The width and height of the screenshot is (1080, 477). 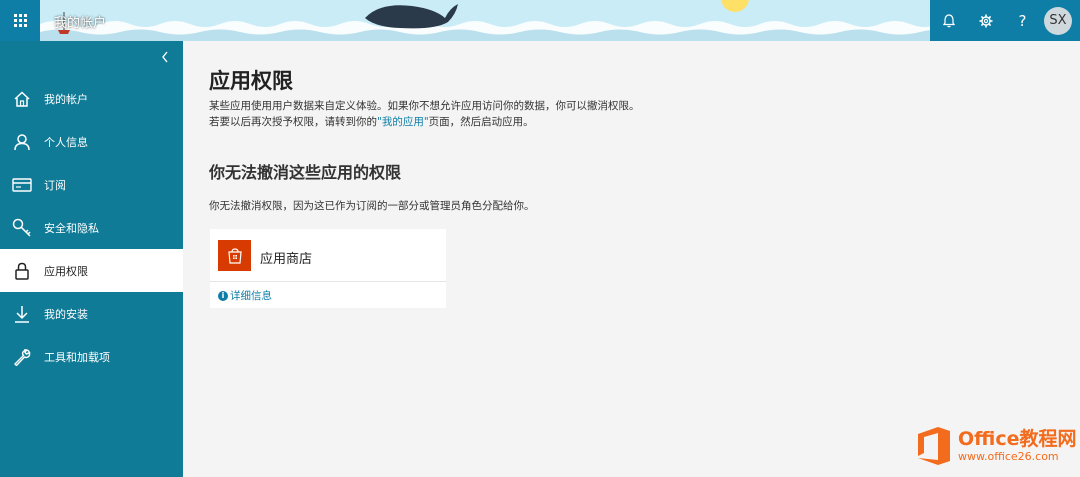 What do you see at coordinates (91, 184) in the screenshot?
I see `sidebar-item-subscriptions: 订阅` at bounding box center [91, 184].